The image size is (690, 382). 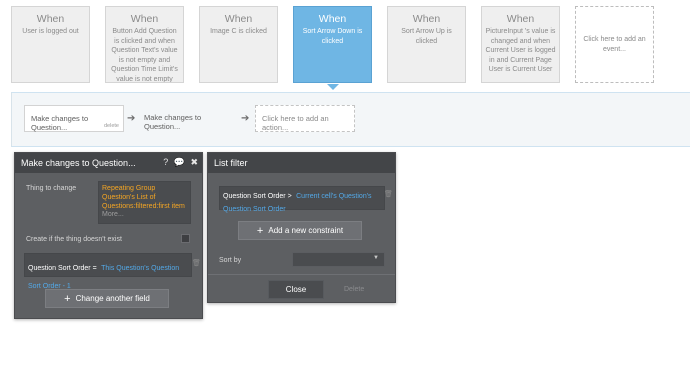 I want to click on delete-button: Delete, so click(x=354, y=289).